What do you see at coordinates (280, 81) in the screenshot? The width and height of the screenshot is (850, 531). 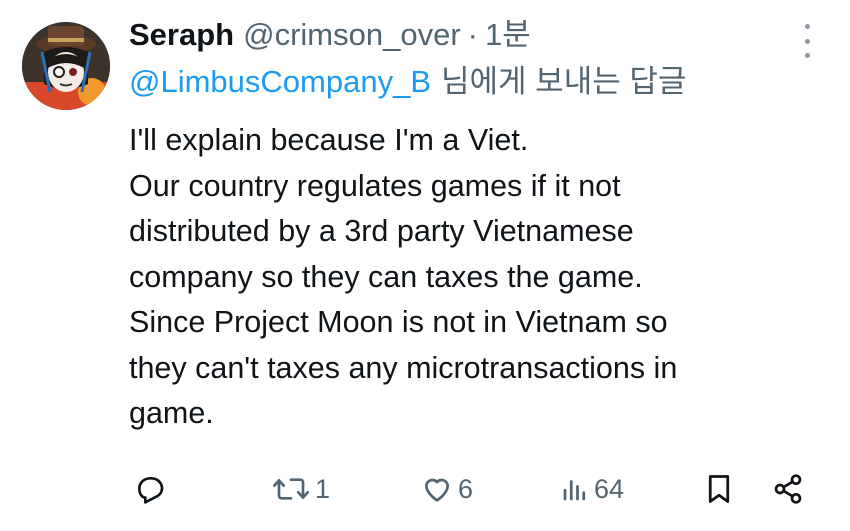 I see `reply-mention-link: @LimbusCompany_B` at bounding box center [280, 81].